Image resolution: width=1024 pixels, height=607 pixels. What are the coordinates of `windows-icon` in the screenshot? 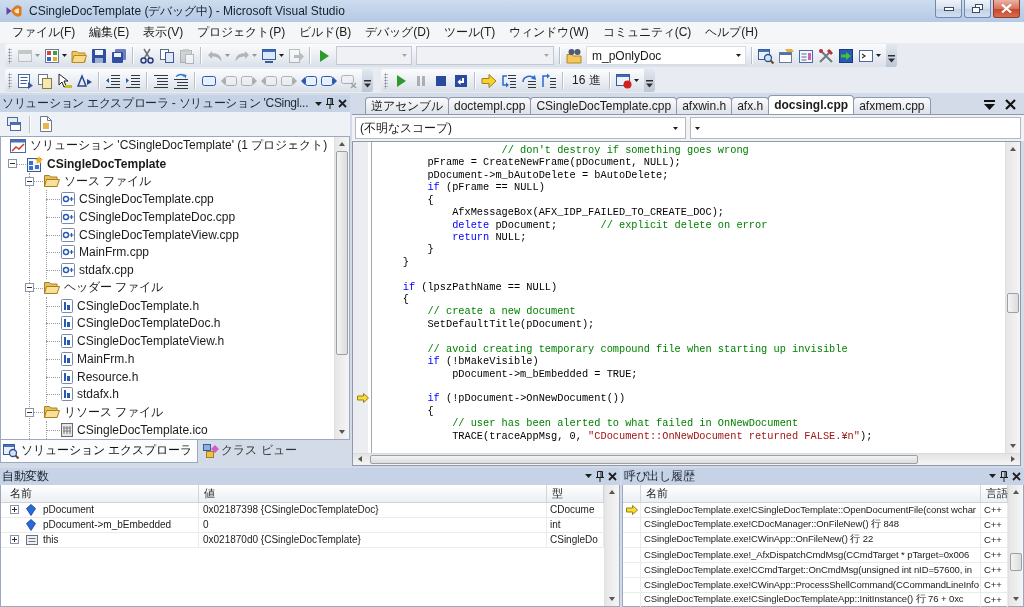 It's located at (14, 124).